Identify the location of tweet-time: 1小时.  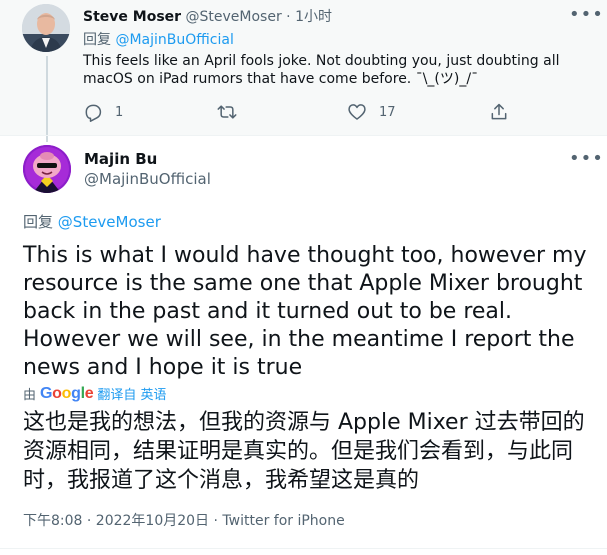
(313, 17).